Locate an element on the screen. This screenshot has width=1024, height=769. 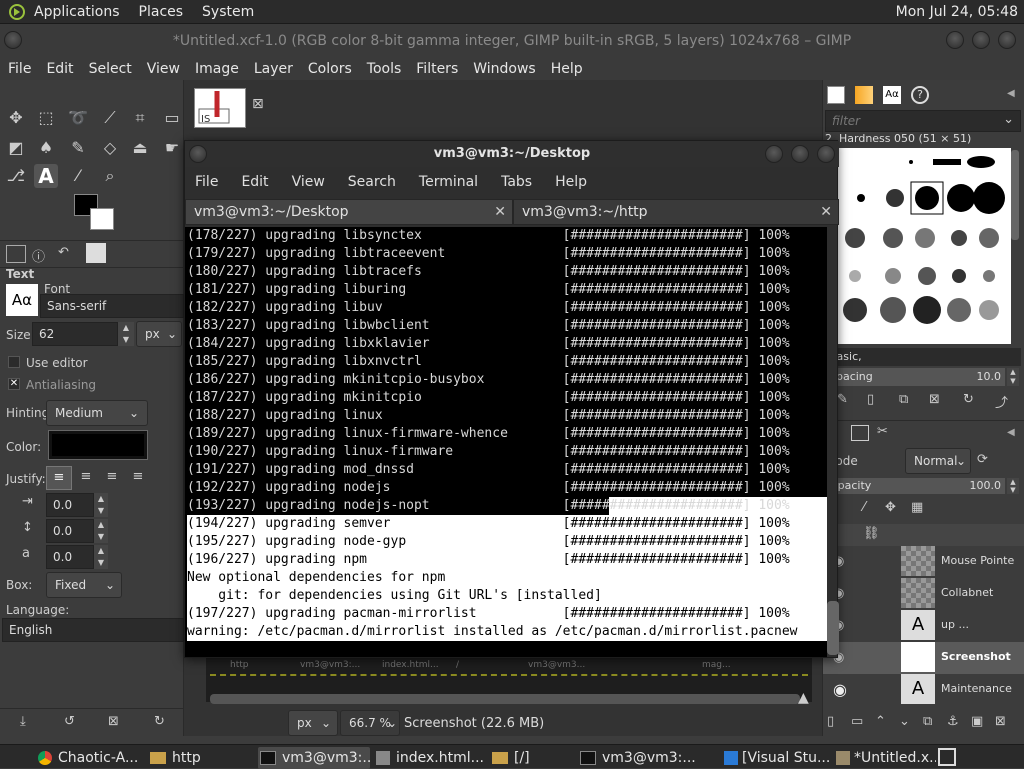
layer-row-selected: ◉ Screenshot is located at coordinates (923, 658).